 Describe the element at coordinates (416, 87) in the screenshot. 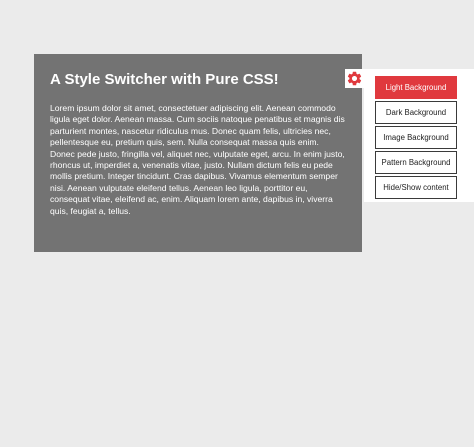

I see `light-background-button: Light Background` at that location.